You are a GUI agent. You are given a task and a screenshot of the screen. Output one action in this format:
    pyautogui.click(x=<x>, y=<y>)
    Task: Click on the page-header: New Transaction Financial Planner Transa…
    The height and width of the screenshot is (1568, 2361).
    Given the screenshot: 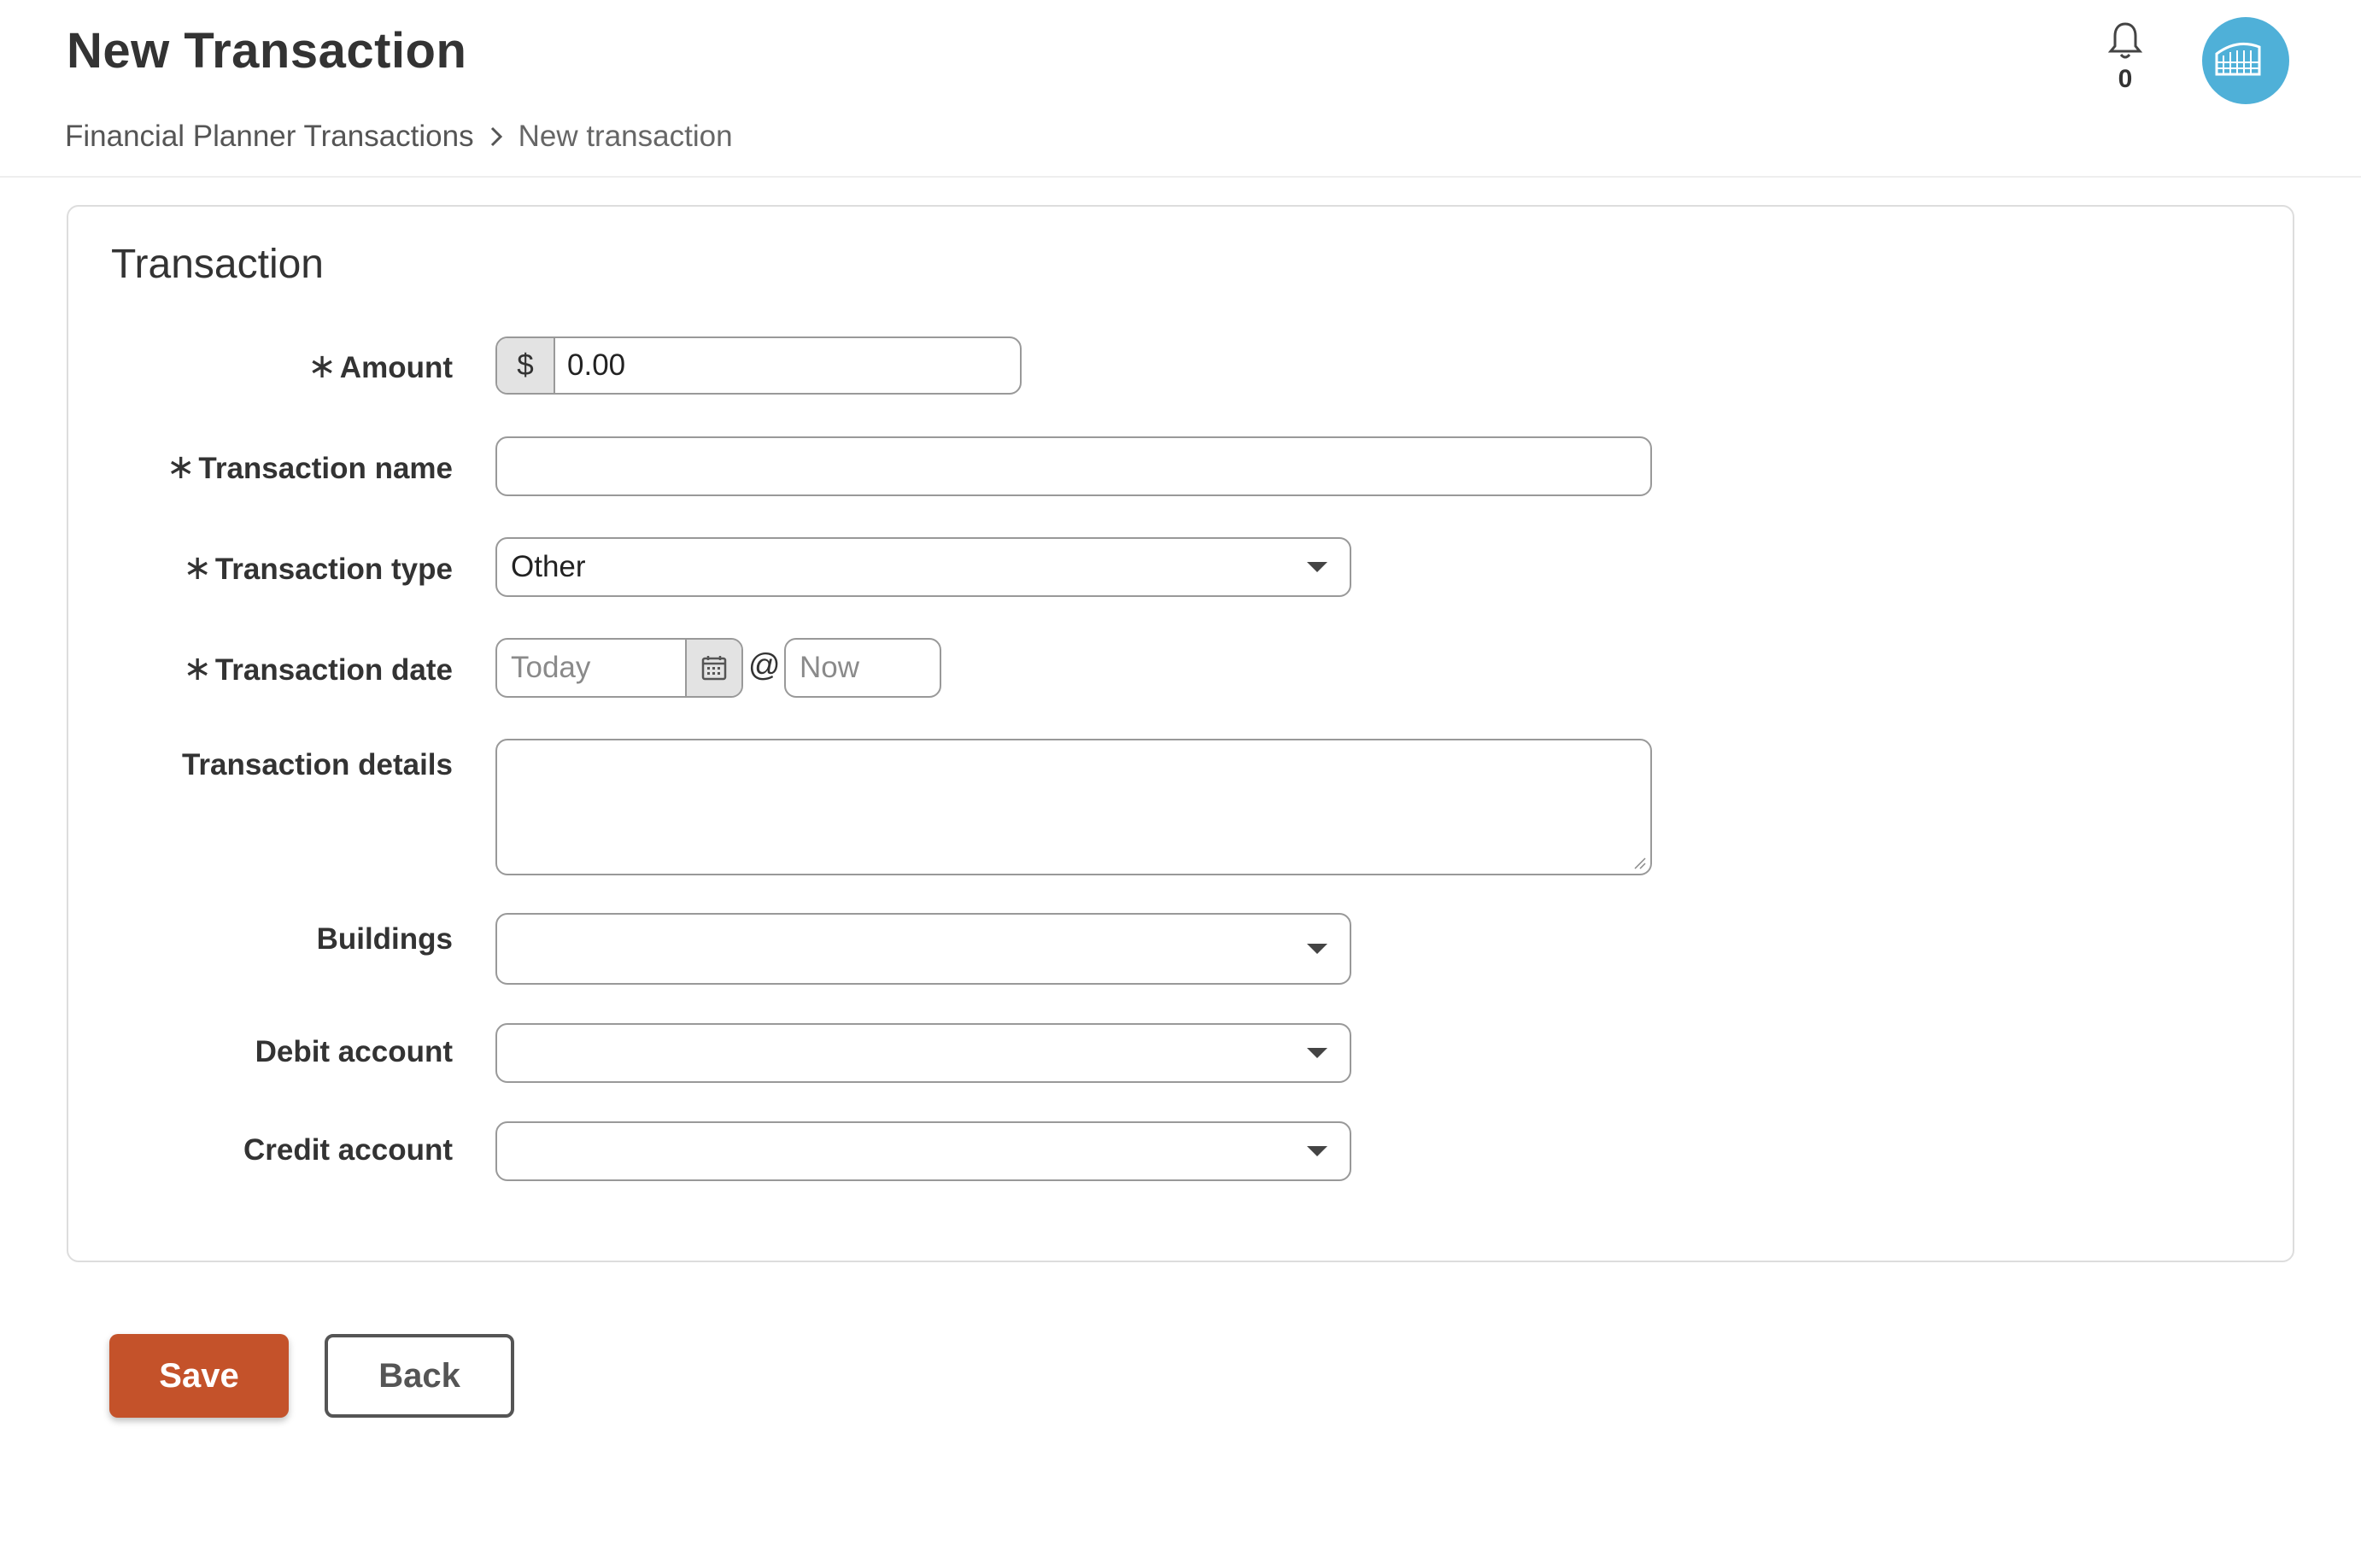 What is the action you would take?
    pyautogui.click(x=1180, y=89)
    